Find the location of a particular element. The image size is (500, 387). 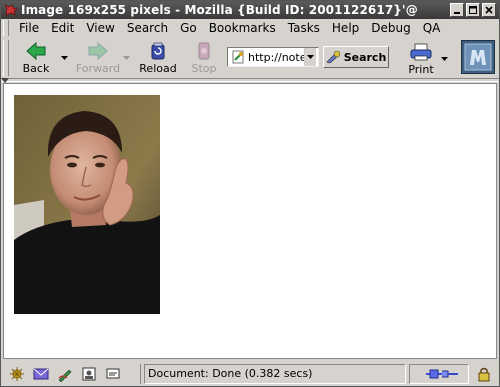

security-panel is located at coordinates (439, 373).